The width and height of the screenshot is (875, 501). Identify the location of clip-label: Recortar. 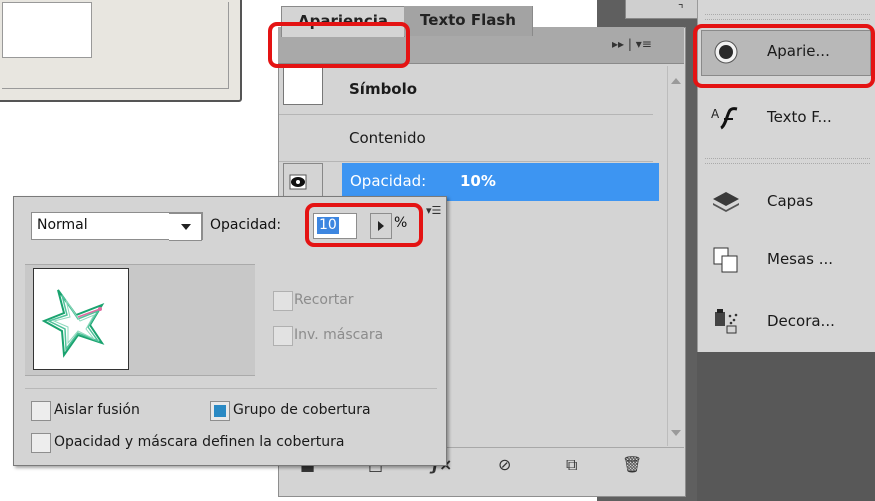
(324, 300).